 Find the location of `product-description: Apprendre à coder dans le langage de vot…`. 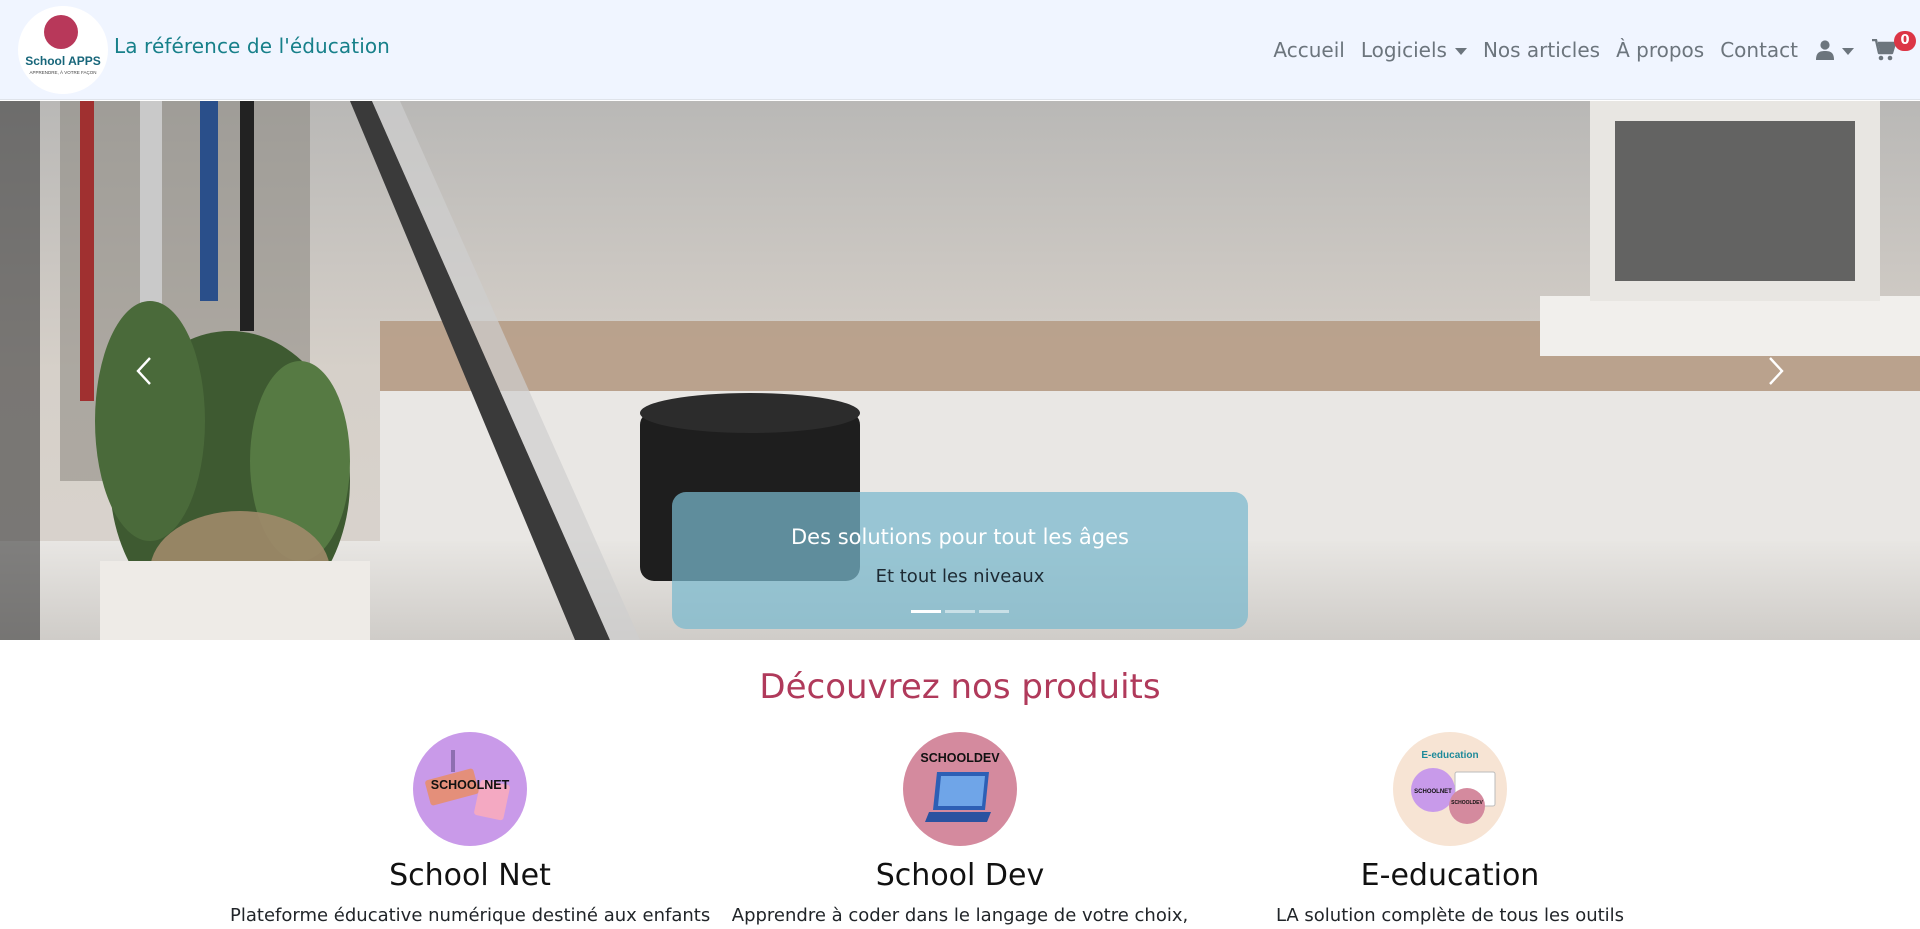

product-description: Apprendre à coder dans le langage de vot… is located at coordinates (960, 915).